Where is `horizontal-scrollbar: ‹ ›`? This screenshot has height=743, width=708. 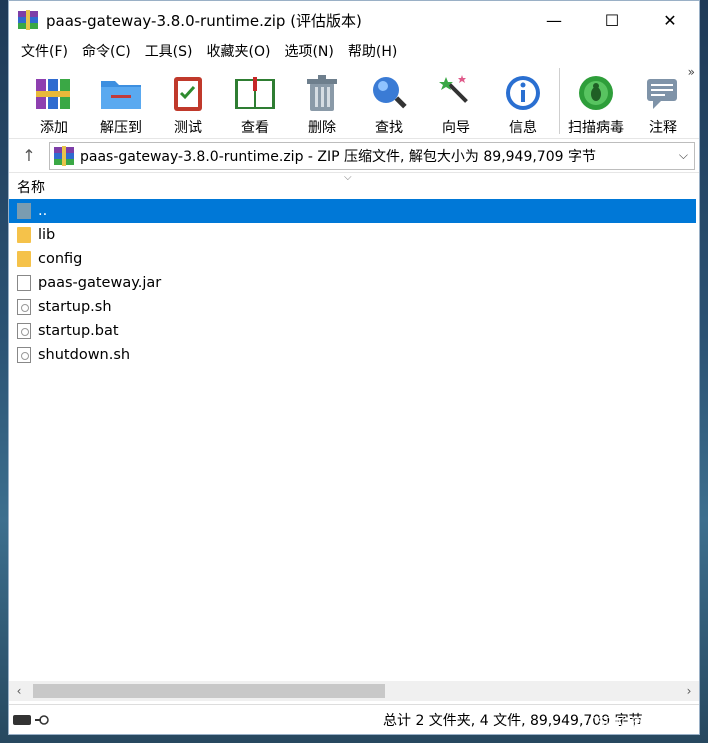 horizontal-scrollbar: ‹ › is located at coordinates (354, 691).